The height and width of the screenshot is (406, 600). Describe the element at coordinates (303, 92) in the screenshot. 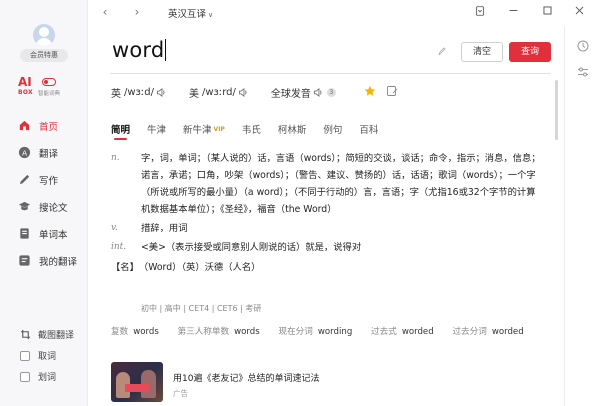

I see `global-pronunciation: 全球发音 3` at that location.